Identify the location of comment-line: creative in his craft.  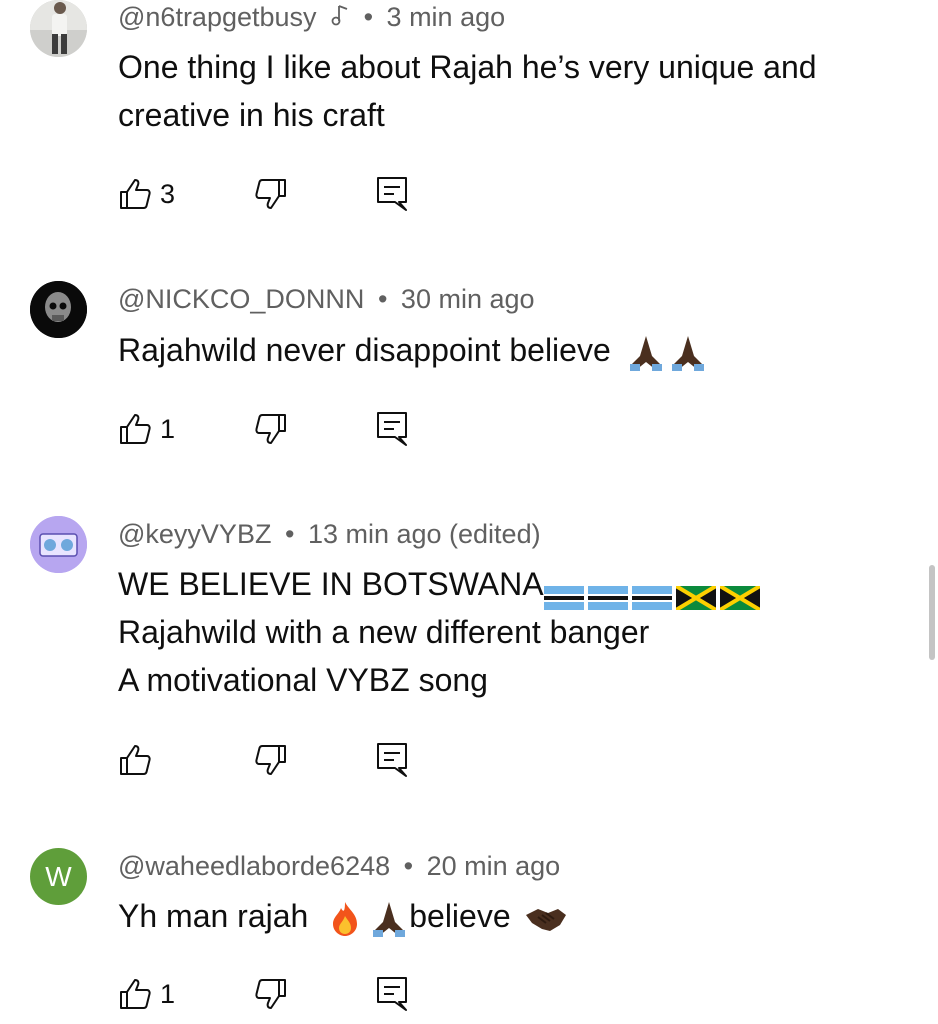
(251, 115).